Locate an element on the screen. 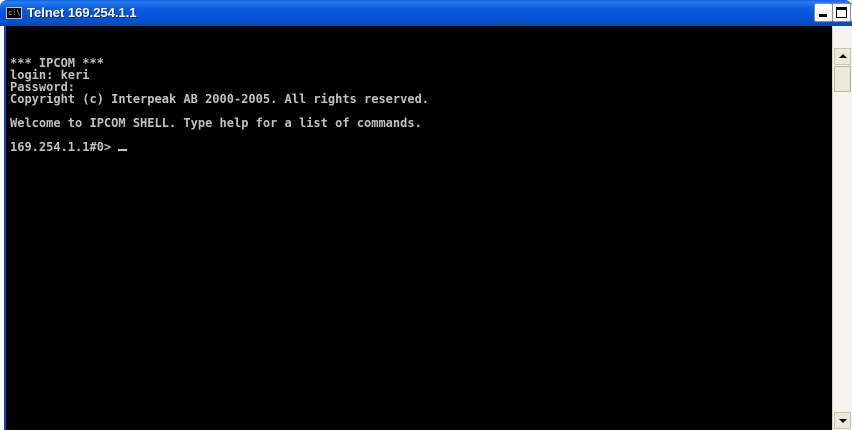 This screenshot has width=852, height=430. console-prompt-line: 169.254.1.1#0> is located at coordinates (69, 147).